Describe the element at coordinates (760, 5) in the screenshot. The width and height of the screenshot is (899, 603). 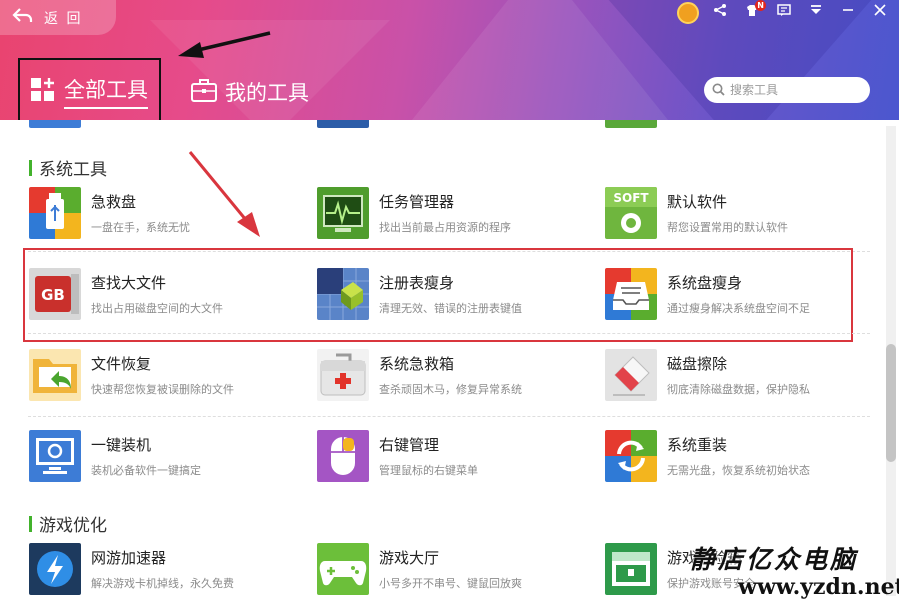
I see `notification-badge: N` at that location.